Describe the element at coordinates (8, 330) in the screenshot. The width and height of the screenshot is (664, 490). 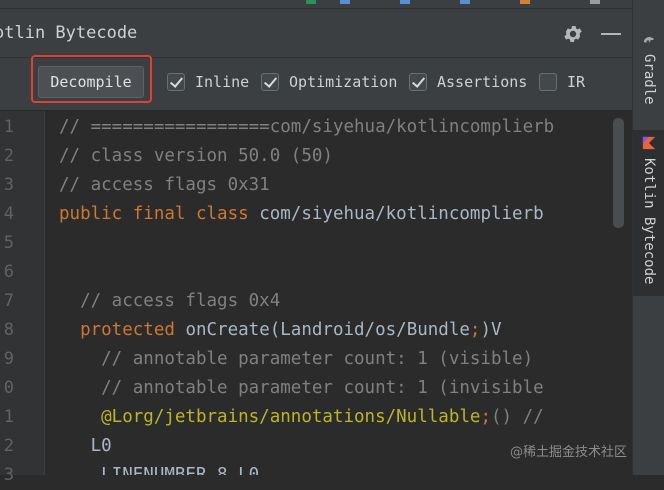
I see `line-number: 8` at that location.